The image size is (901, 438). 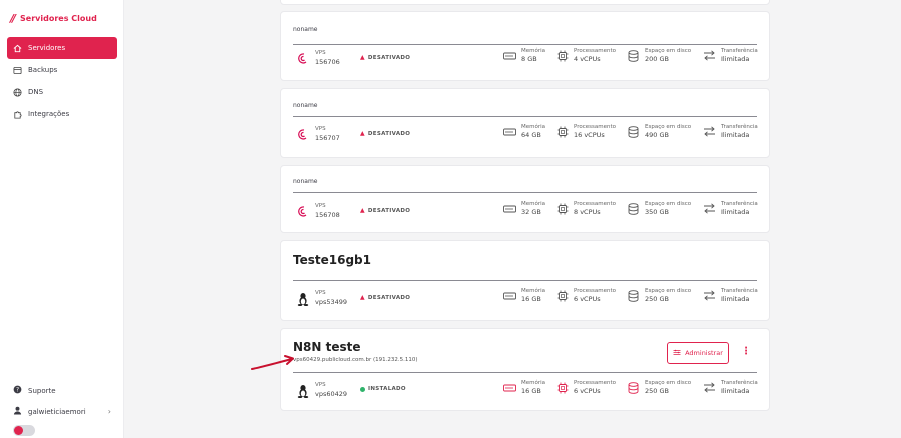 I want to click on user-icon, so click(x=17, y=411).